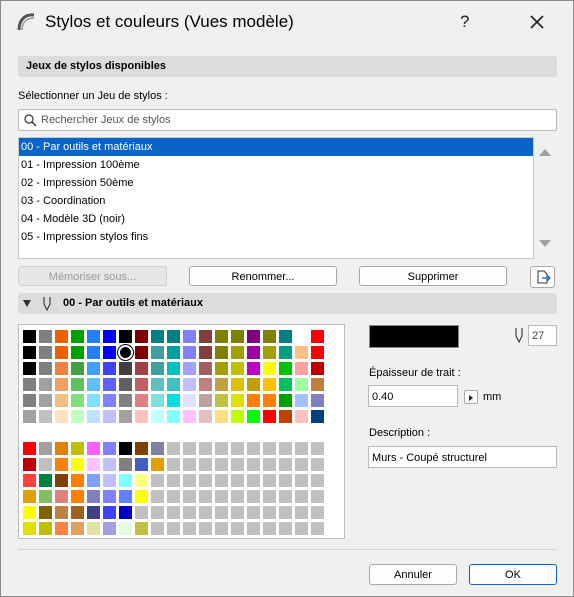 The height and width of the screenshot is (597, 574). Describe the element at coordinates (276, 237) in the screenshot. I see `penset-list-item: 05 - Impression stylos fins` at that location.